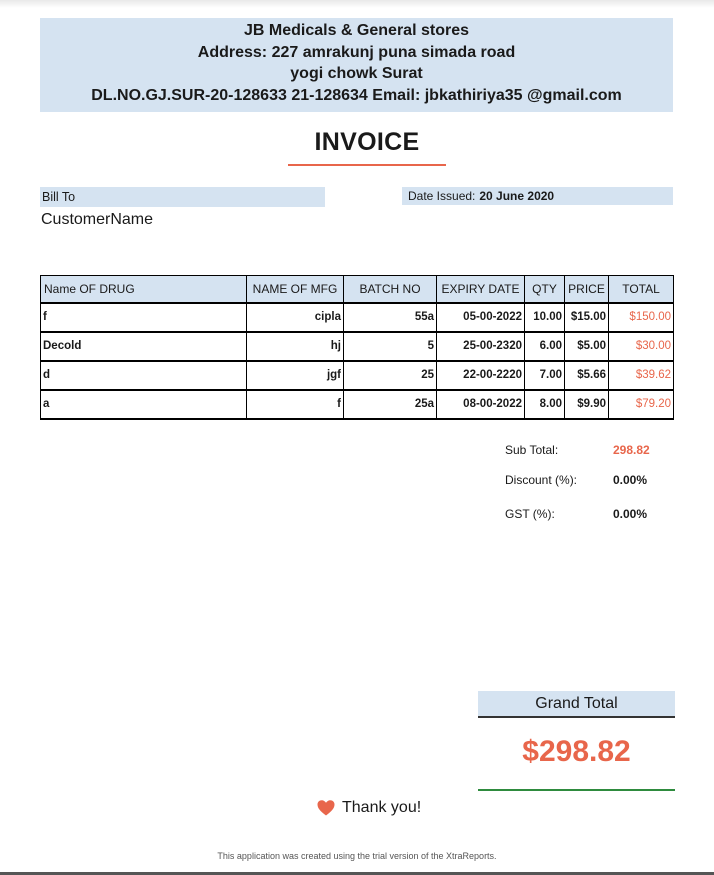 This screenshot has height=875, width=714. What do you see at coordinates (641, 374) in the screenshot?
I see `cell-total: $39.62` at bounding box center [641, 374].